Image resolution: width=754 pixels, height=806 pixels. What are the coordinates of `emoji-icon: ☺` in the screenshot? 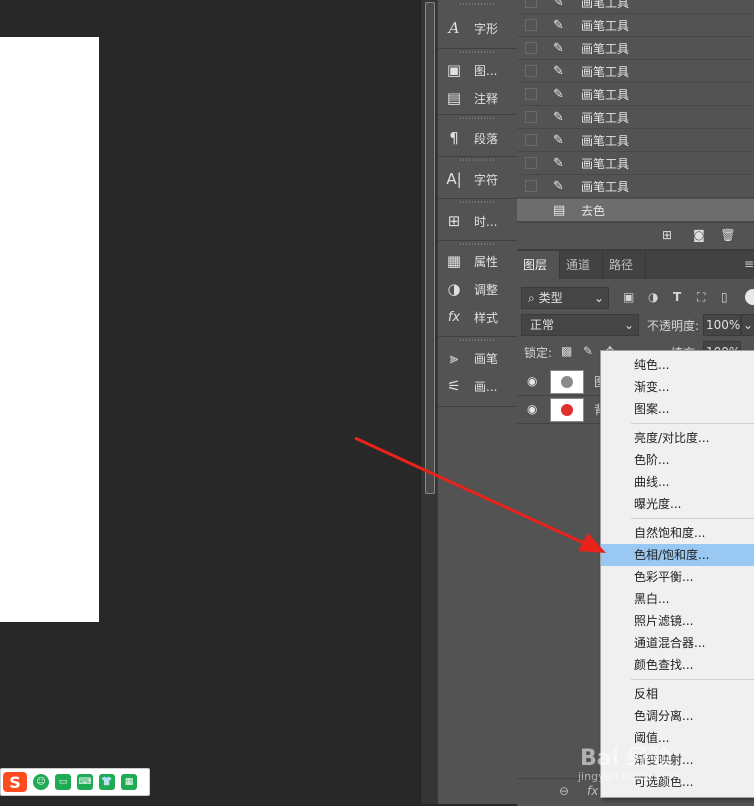 It's located at (41, 782).